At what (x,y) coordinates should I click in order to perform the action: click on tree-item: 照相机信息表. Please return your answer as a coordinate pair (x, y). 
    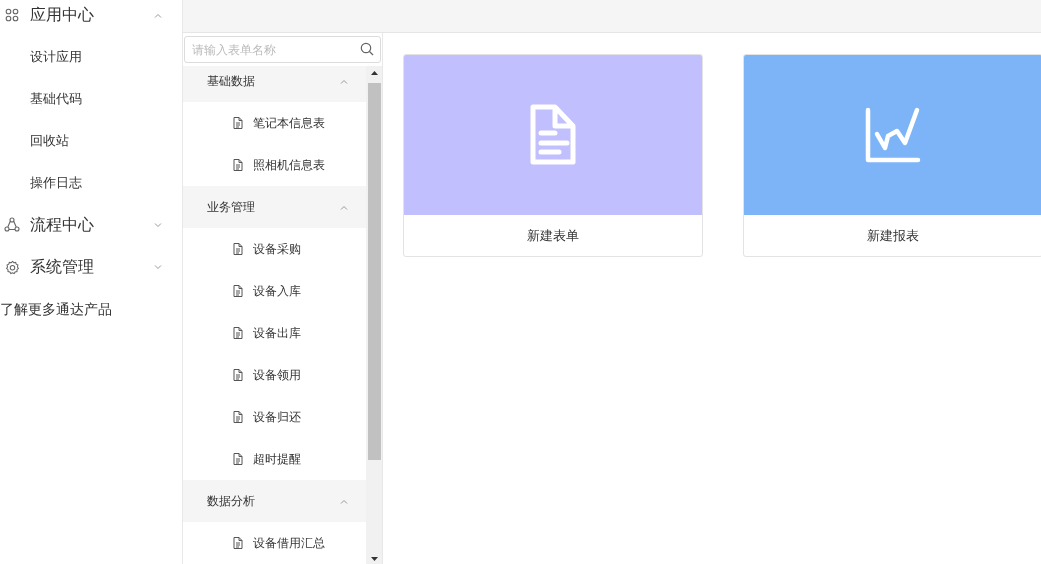
    Looking at the image, I should click on (274, 165).